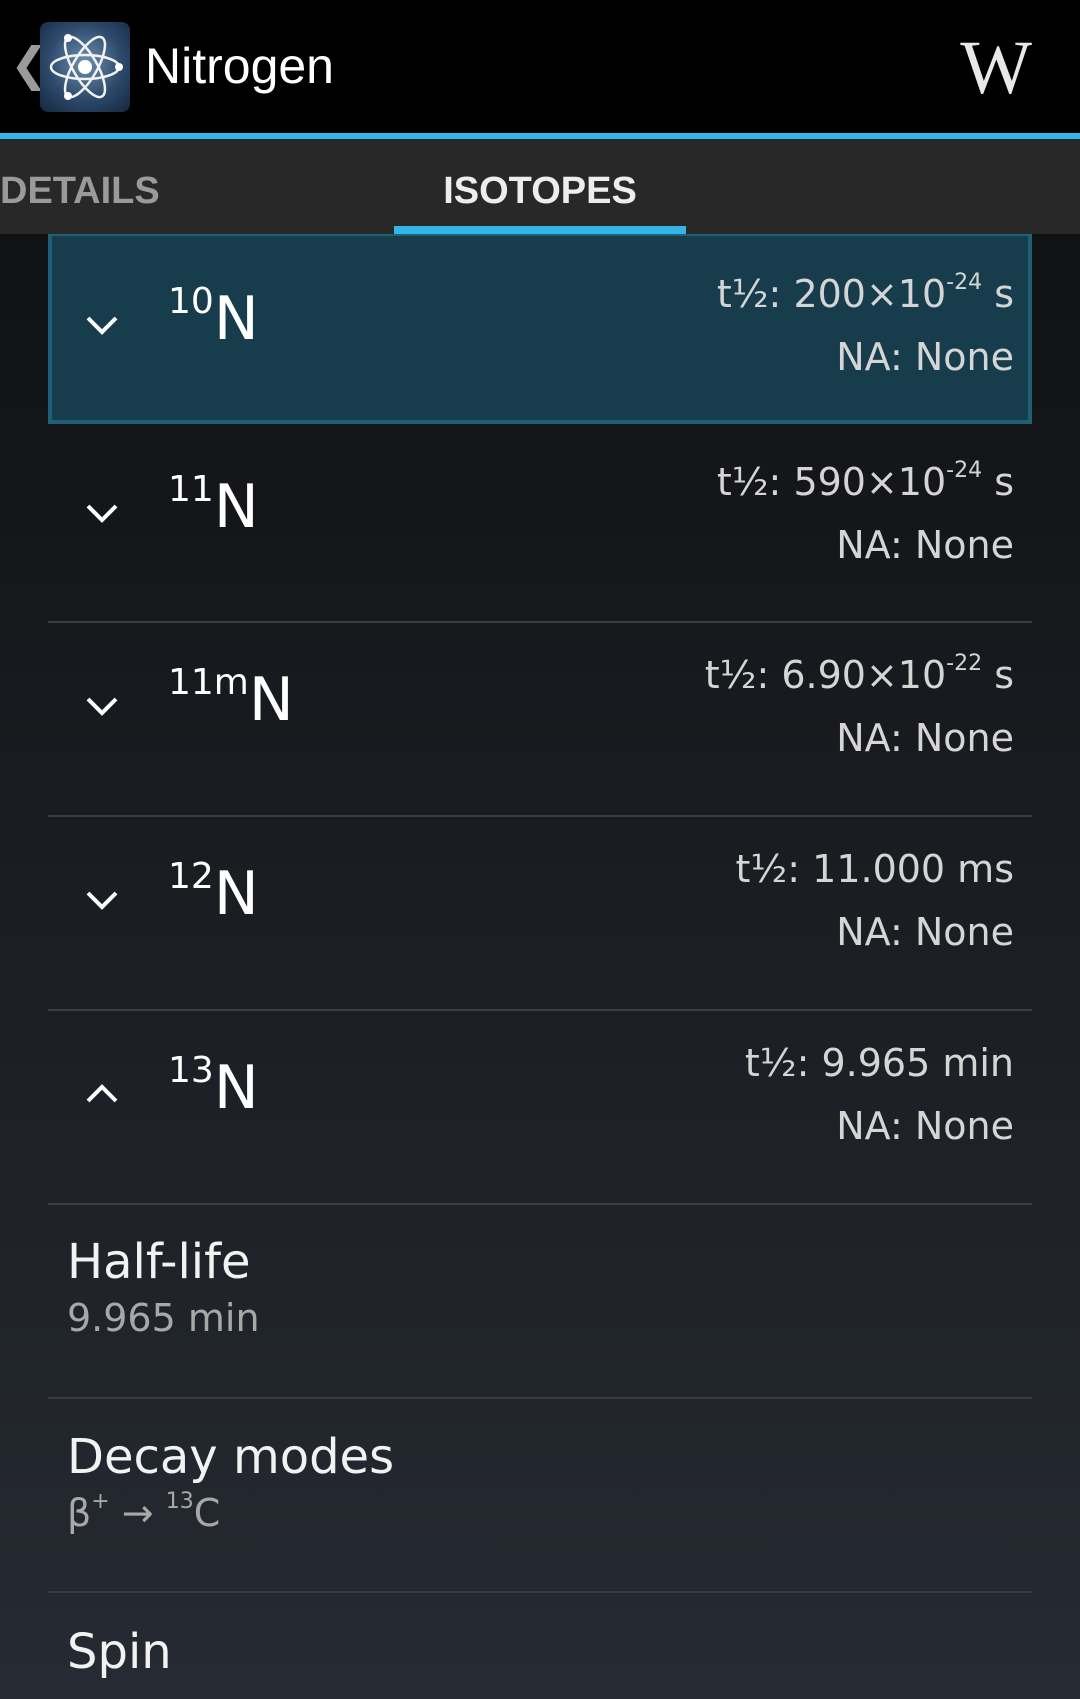  I want to click on isotope-row-13n: 13N t½: 9.965 min NA: None, so click(540, 1107).